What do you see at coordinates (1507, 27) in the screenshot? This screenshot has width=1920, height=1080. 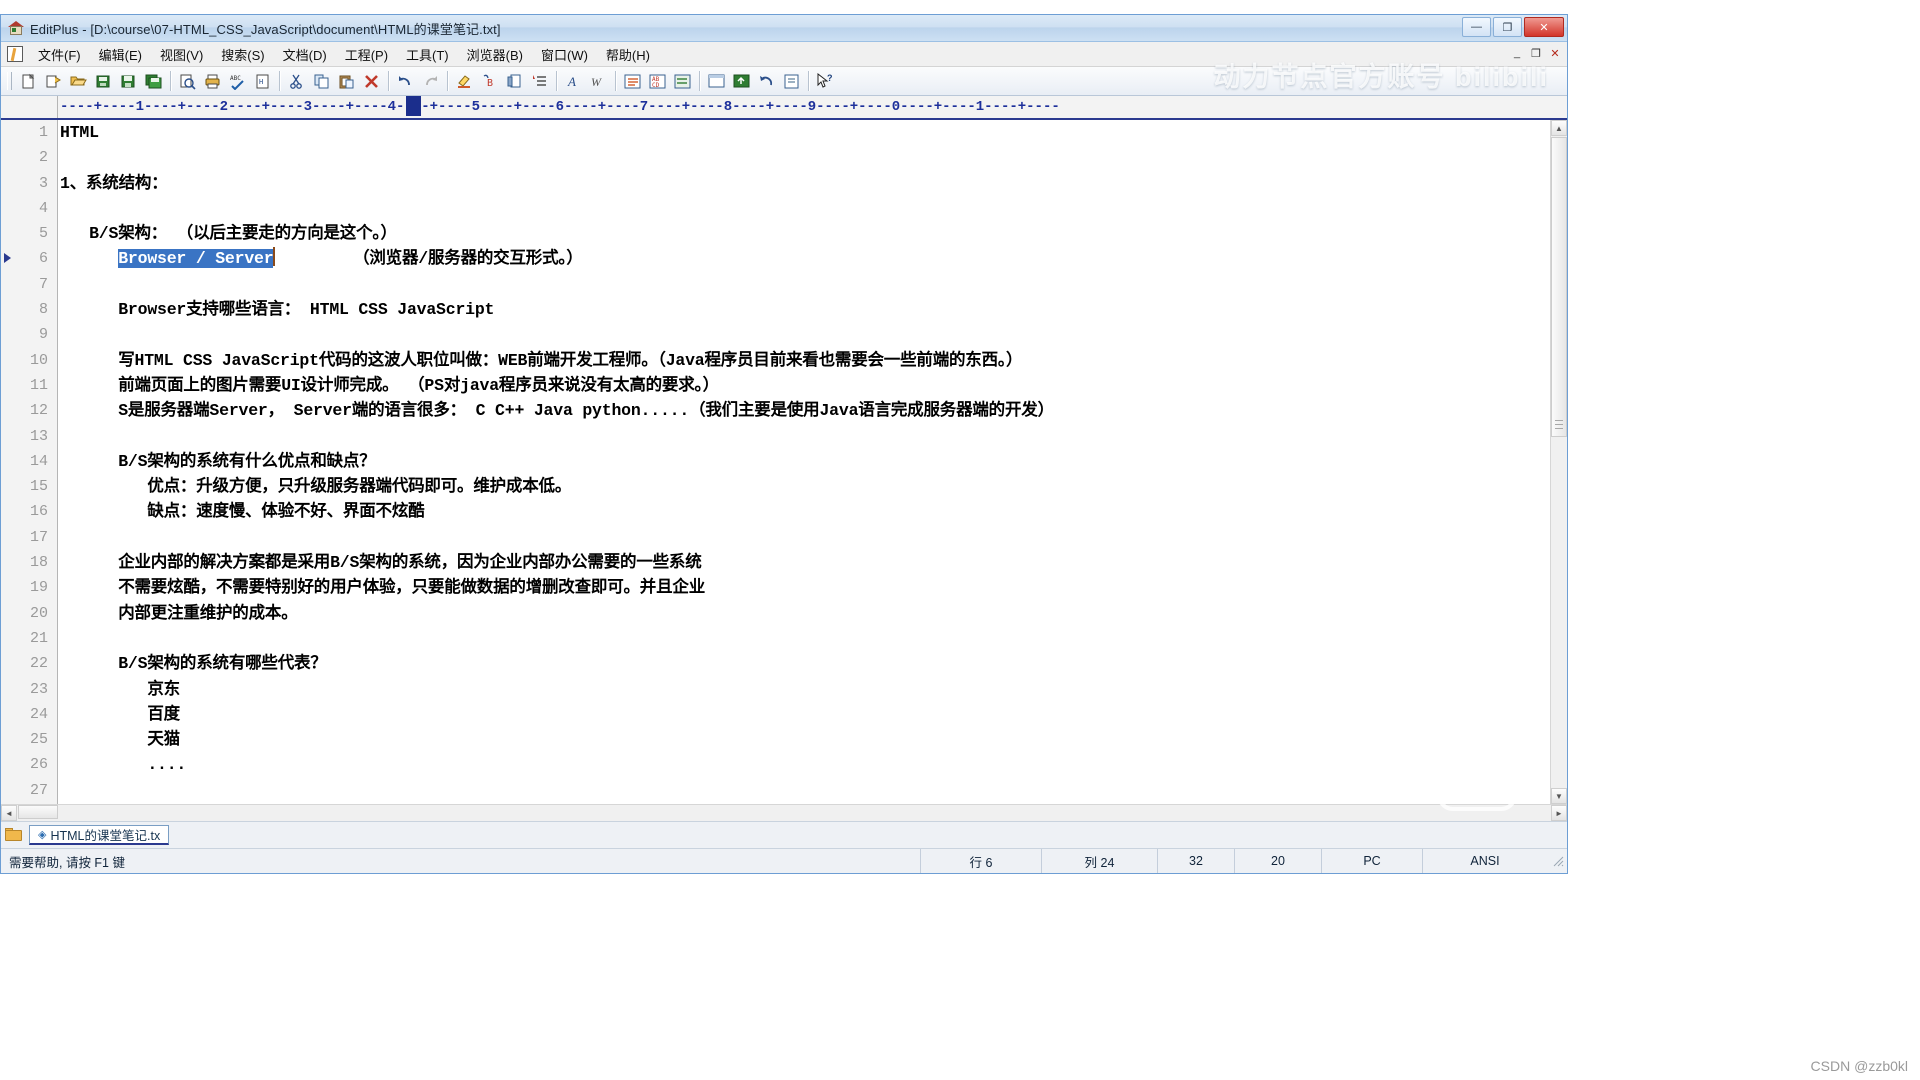 I see `maximize-button: ❐` at bounding box center [1507, 27].